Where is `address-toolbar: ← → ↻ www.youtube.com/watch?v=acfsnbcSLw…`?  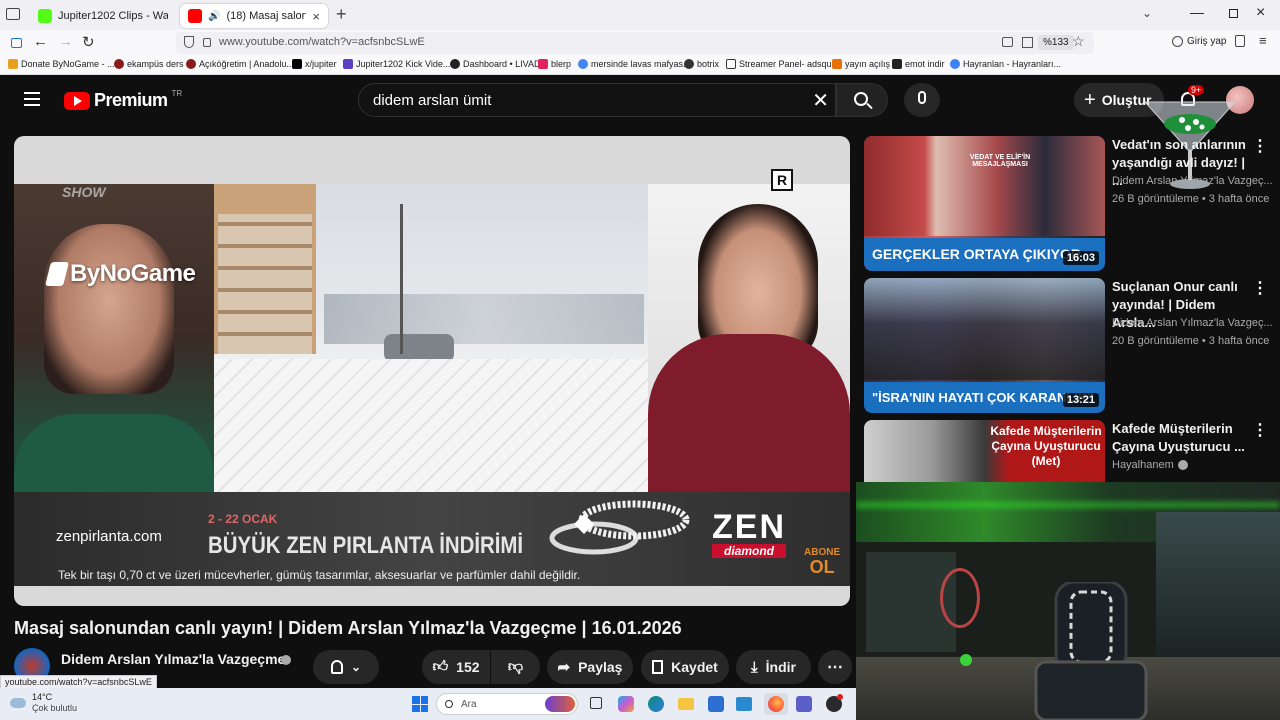 address-toolbar: ← → ↻ www.youtube.com/watch?v=acfsnbcSLw… is located at coordinates (640, 43).